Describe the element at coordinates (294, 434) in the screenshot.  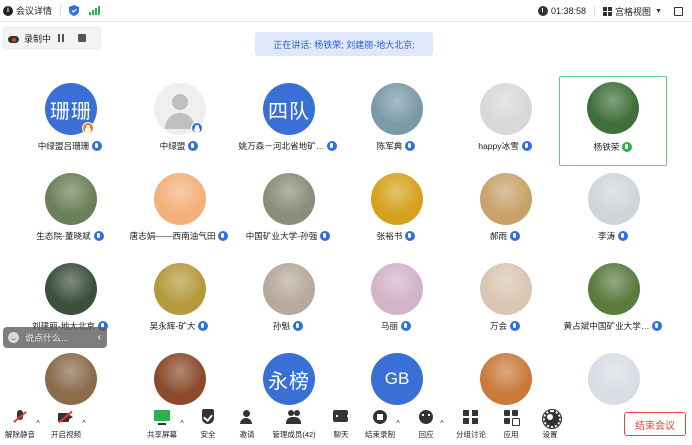
I see `manage-members-label: 管理成员(42)` at that location.